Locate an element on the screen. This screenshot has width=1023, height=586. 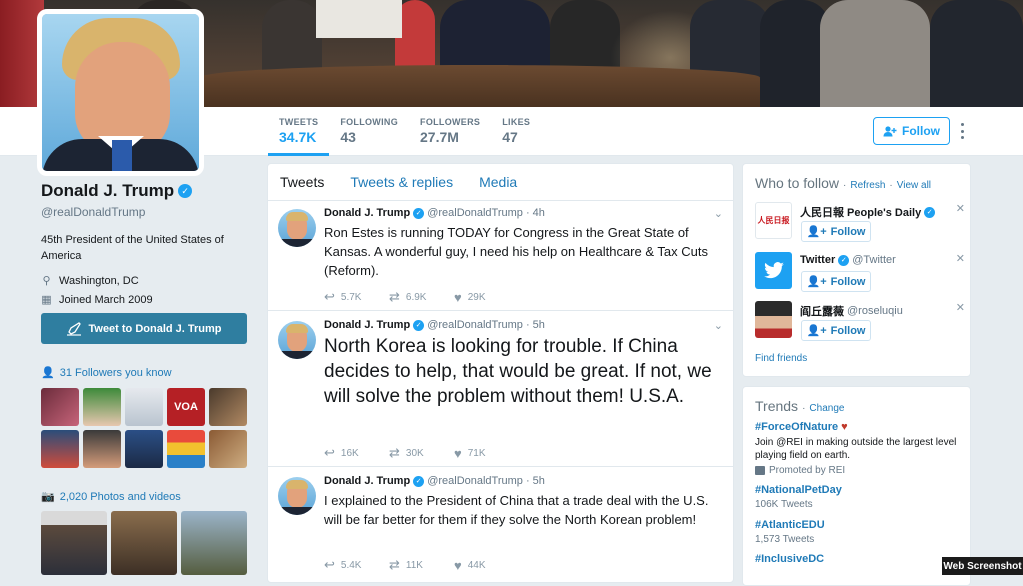
reply-button: ↩ 5.7K is located at coordinates (356, 297).